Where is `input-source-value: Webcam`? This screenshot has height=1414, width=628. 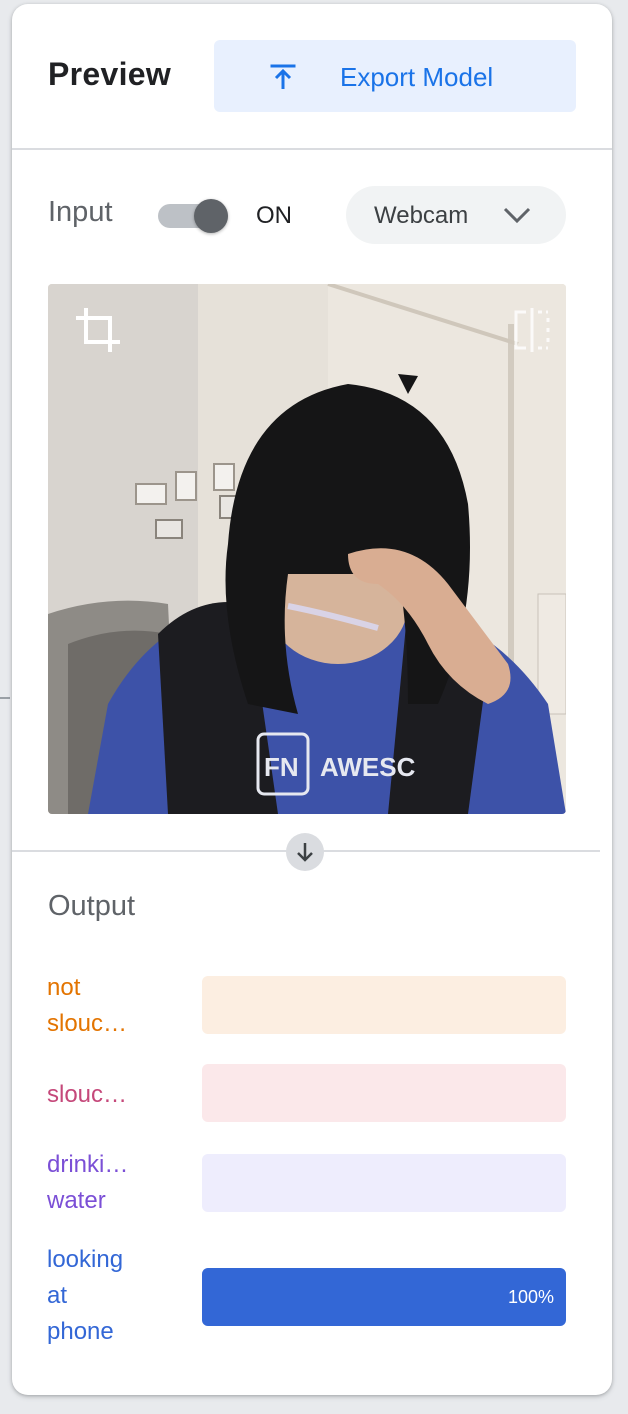
input-source-value: Webcam is located at coordinates (421, 215).